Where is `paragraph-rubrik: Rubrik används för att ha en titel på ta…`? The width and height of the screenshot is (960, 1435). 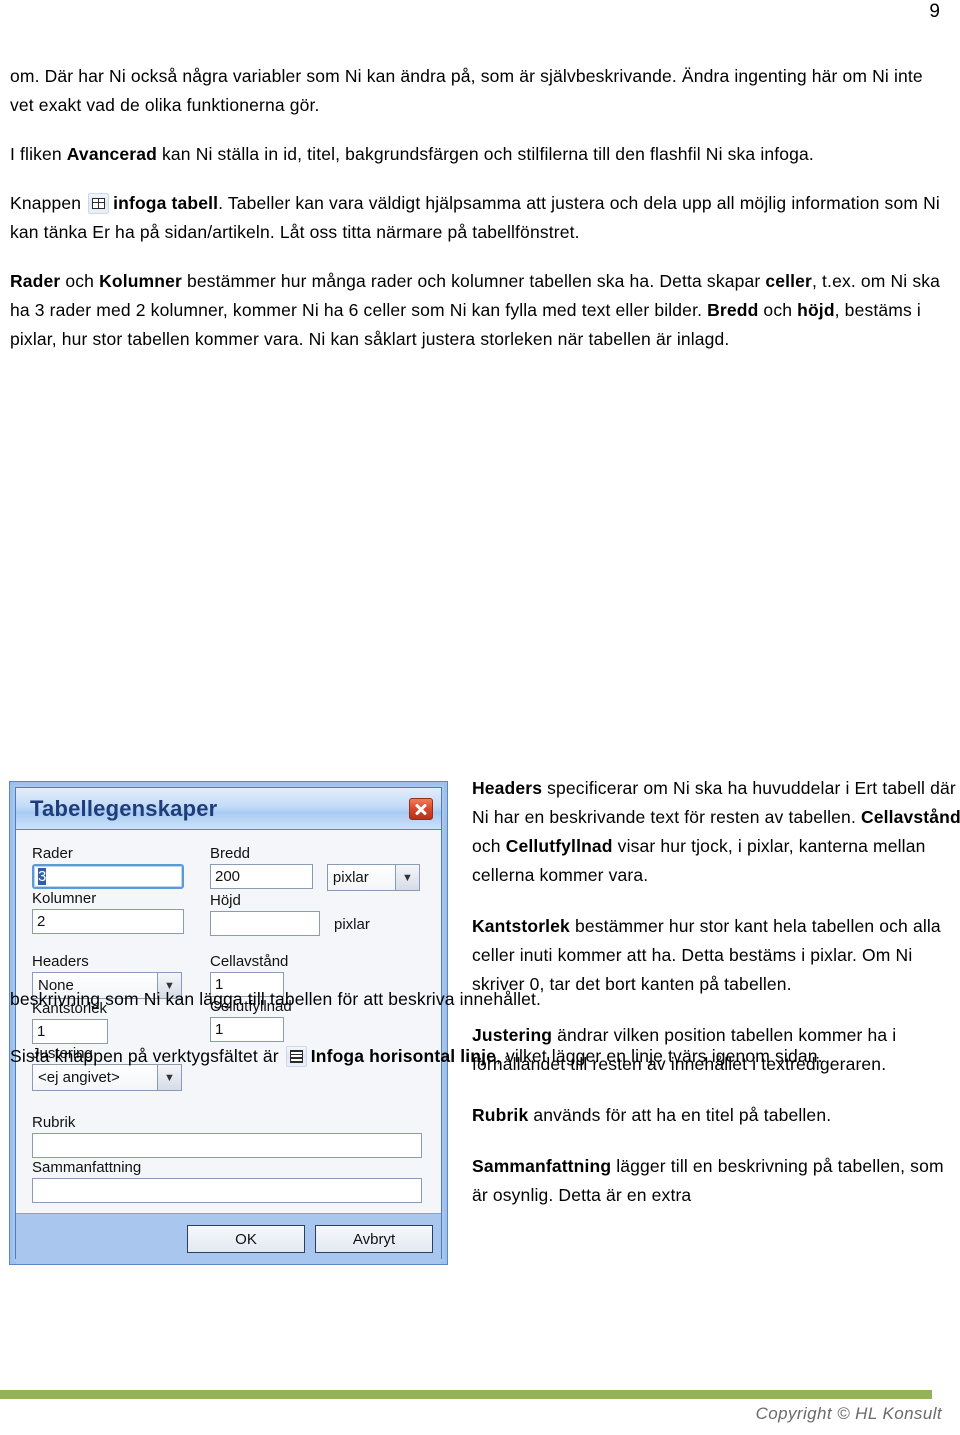 paragraph-rubrik: Rubrik används för att ha en titel på ta… is located at coordinates (716, 1115).